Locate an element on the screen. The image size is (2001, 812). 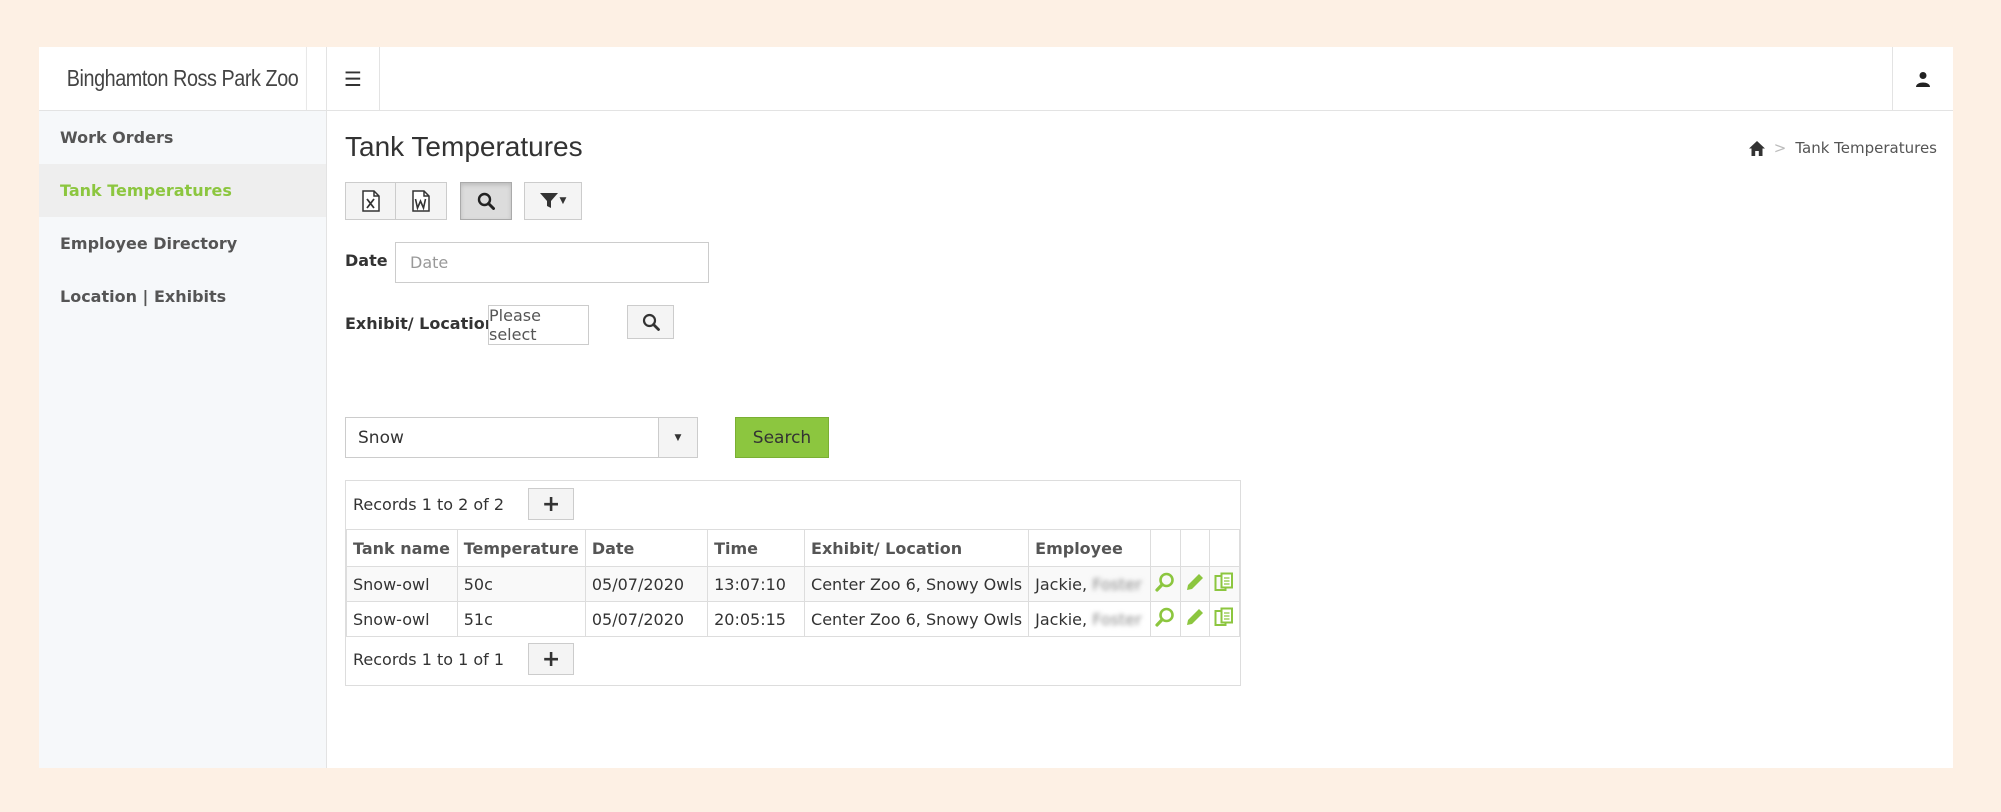
brand-logo-text: Binghamton Ross Park Zoo is located at coordinates (183, 78).